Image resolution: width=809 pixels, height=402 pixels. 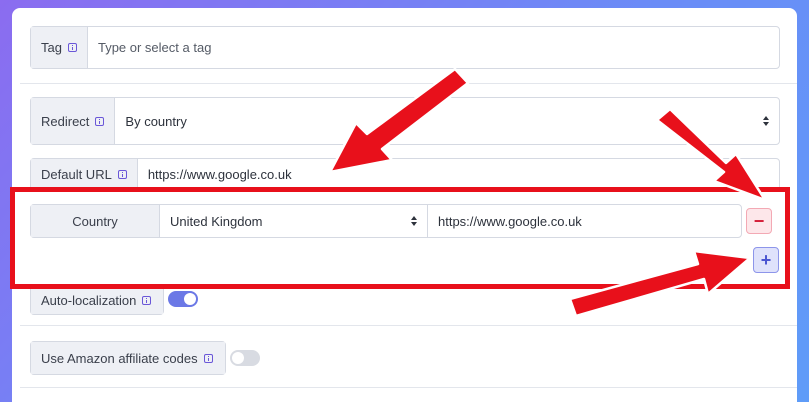 I want to click on amazon-affiliate-group: Use Amazon affiliate codes, so click(x=128, y=358).